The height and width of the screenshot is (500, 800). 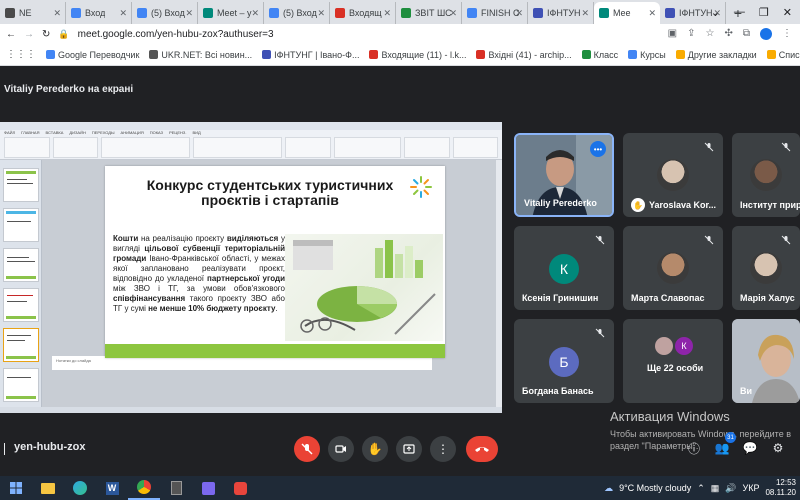 What do you see at coordinates (561, 13) in the screenshot?
I see `browser-tab: ІФНТУН ✕` at bounding box center [561, 13].